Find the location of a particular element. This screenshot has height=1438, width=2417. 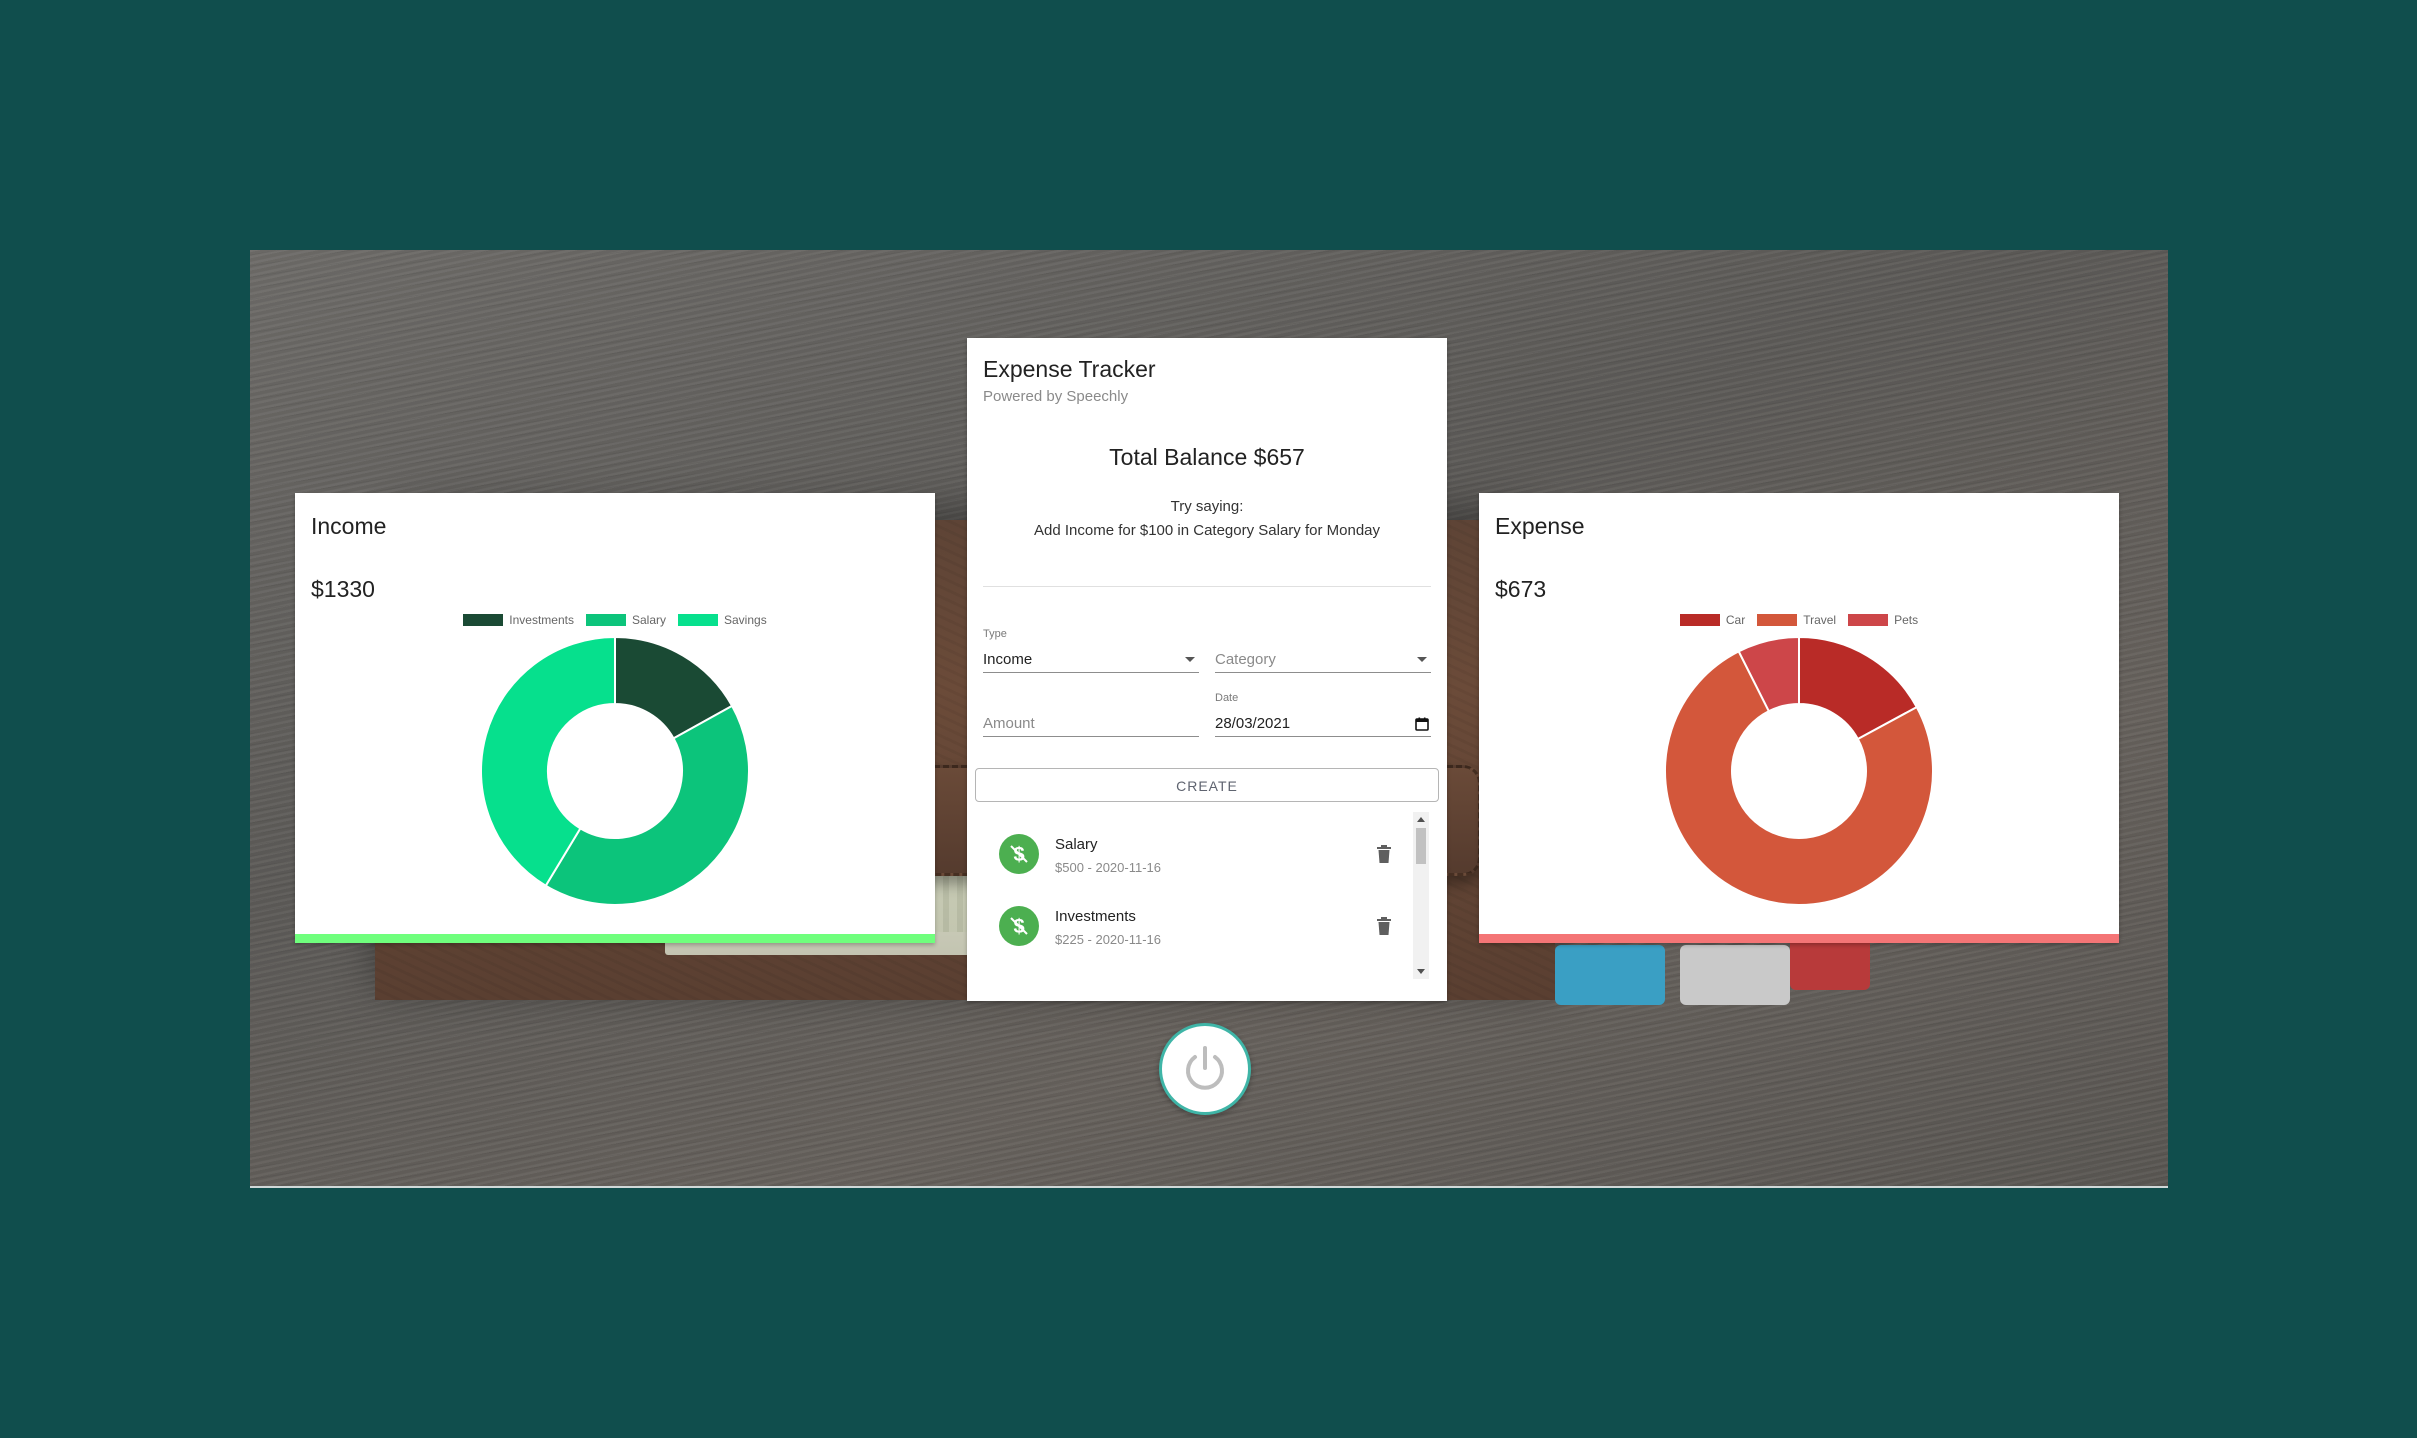

category-select: Category is located at coordinates (1323, 658).